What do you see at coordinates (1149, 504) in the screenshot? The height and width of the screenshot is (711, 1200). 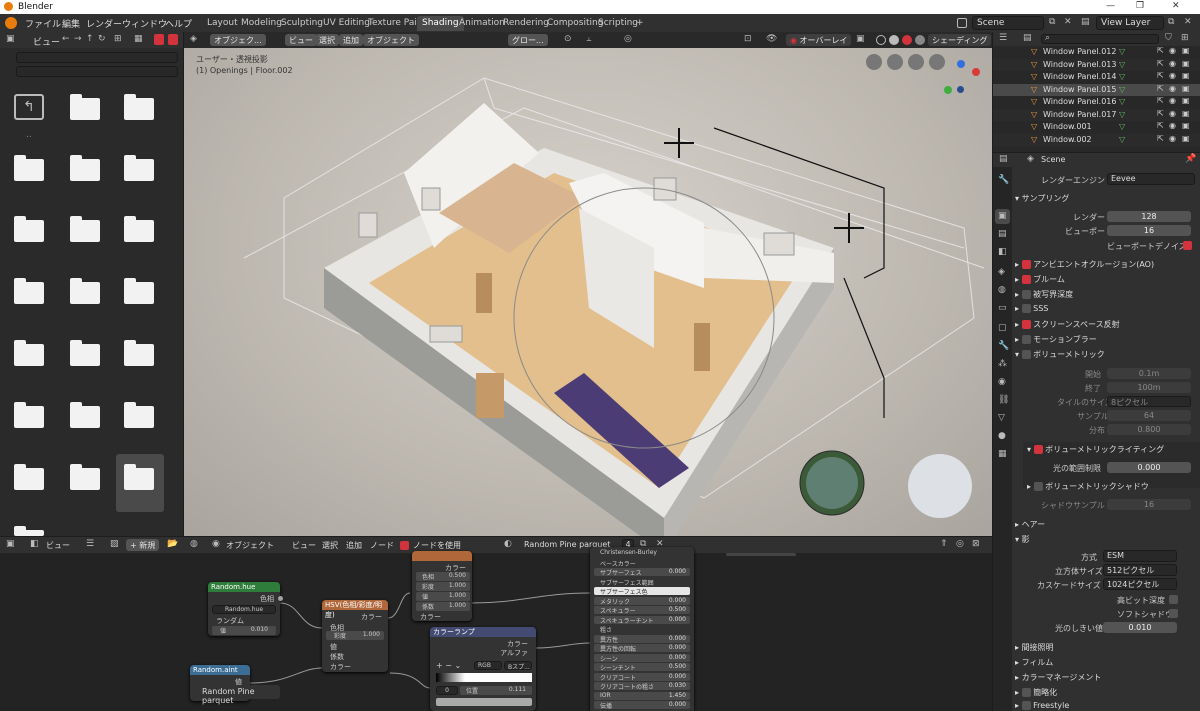 I see `shadow-samples-field: 16` at bounding box center [1149, 504].